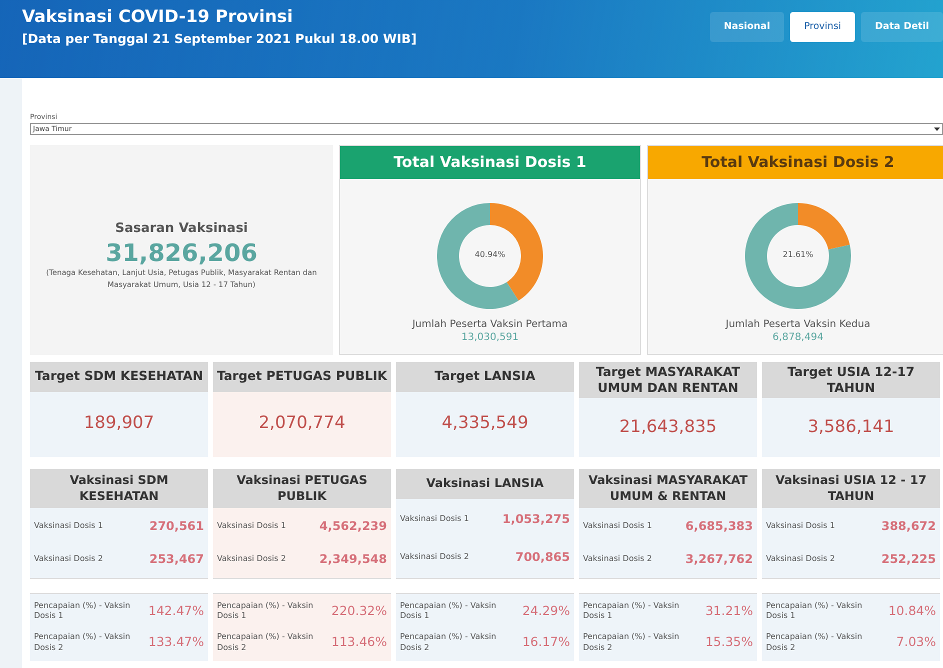  Describe the element at coordinates (536, 519) in the screenshot. I see `dose-value: 1,053,275` at that location.